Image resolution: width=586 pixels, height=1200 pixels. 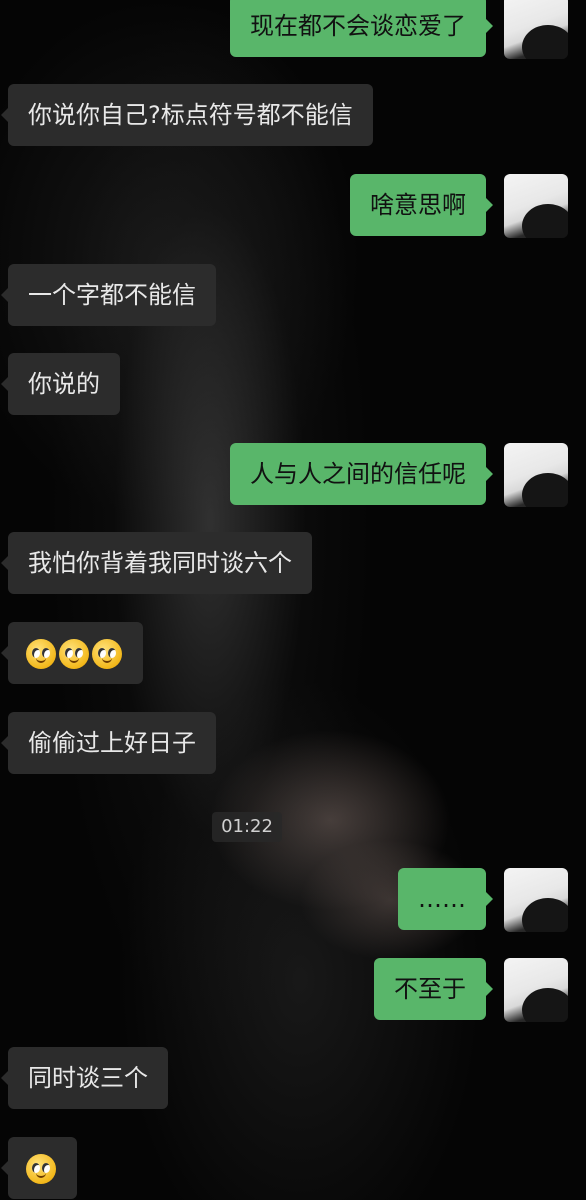 I want to click on message-bubble-incoming: 一个字都不能信, so click(x=108, y=295).